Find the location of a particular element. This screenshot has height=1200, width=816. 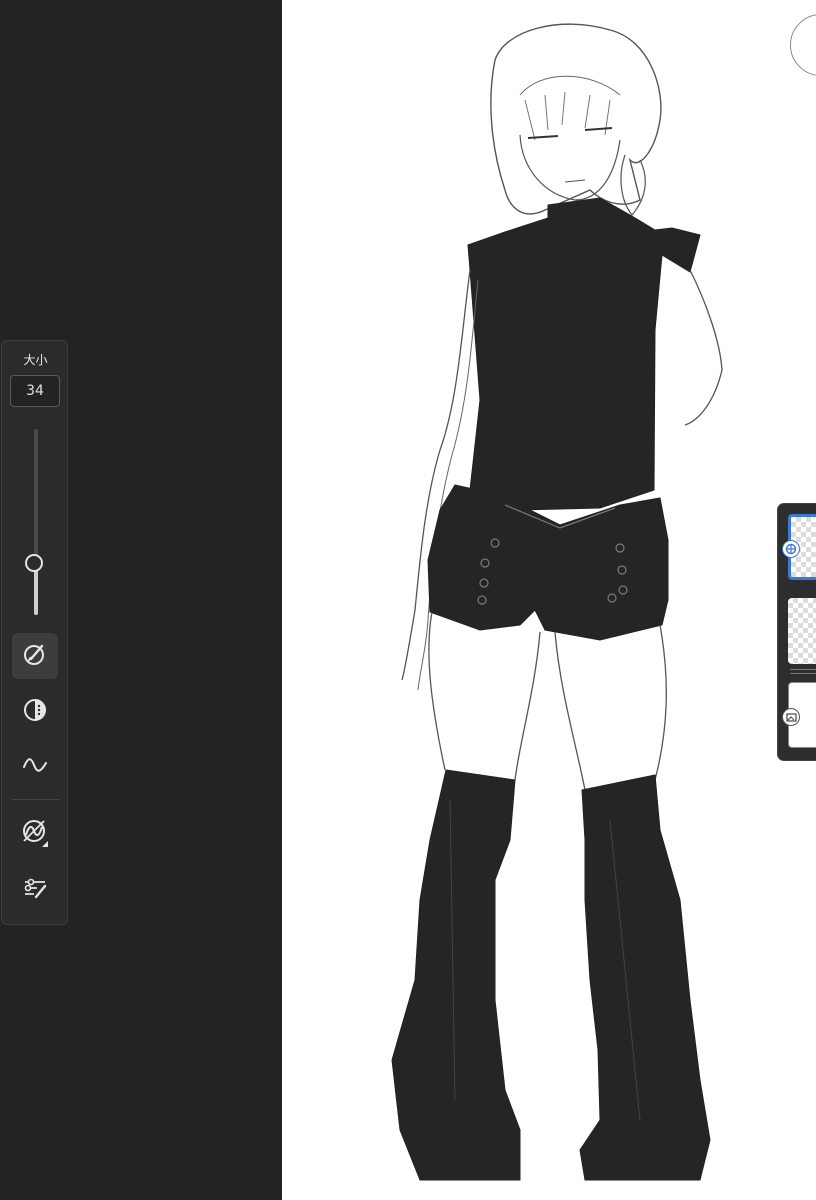

image-layer-icon is located at coordinates (791, 717).